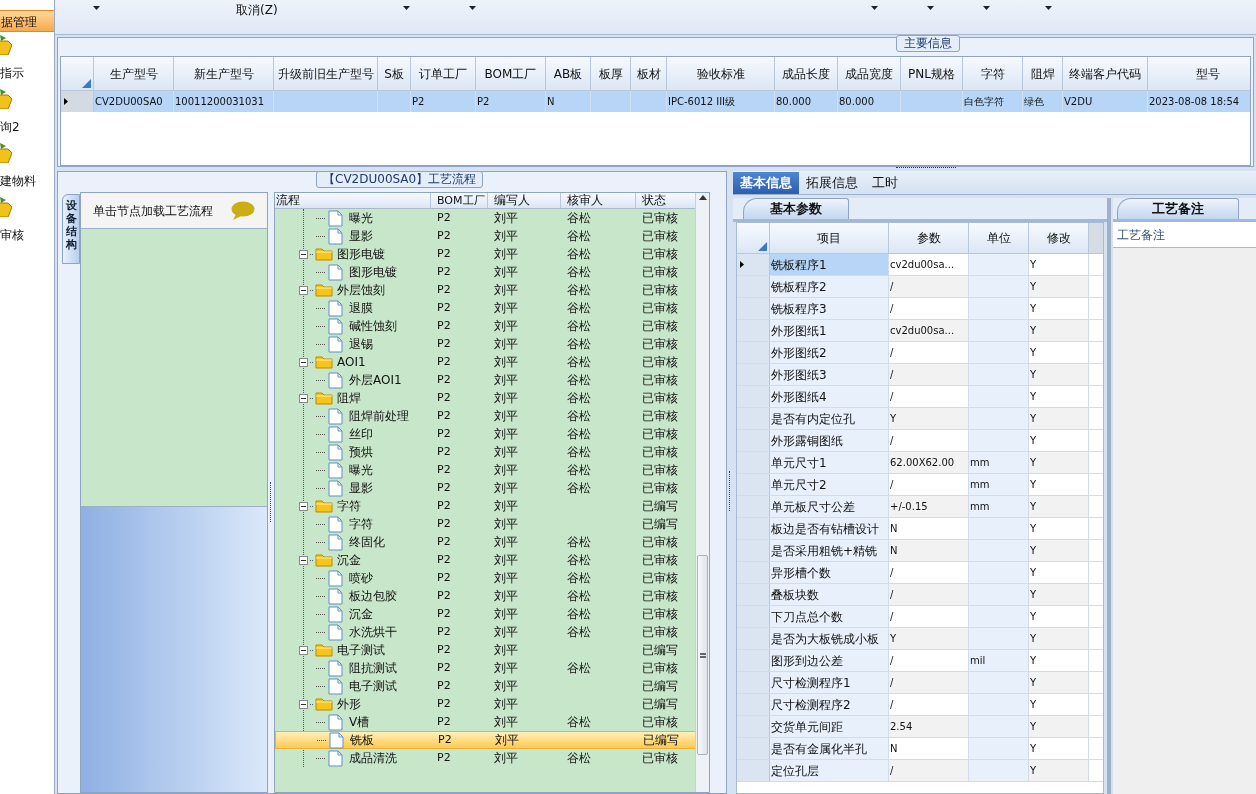 This screenshot has width=1256, height=794. I want to click on scroll-thumb, so click(702, 655).